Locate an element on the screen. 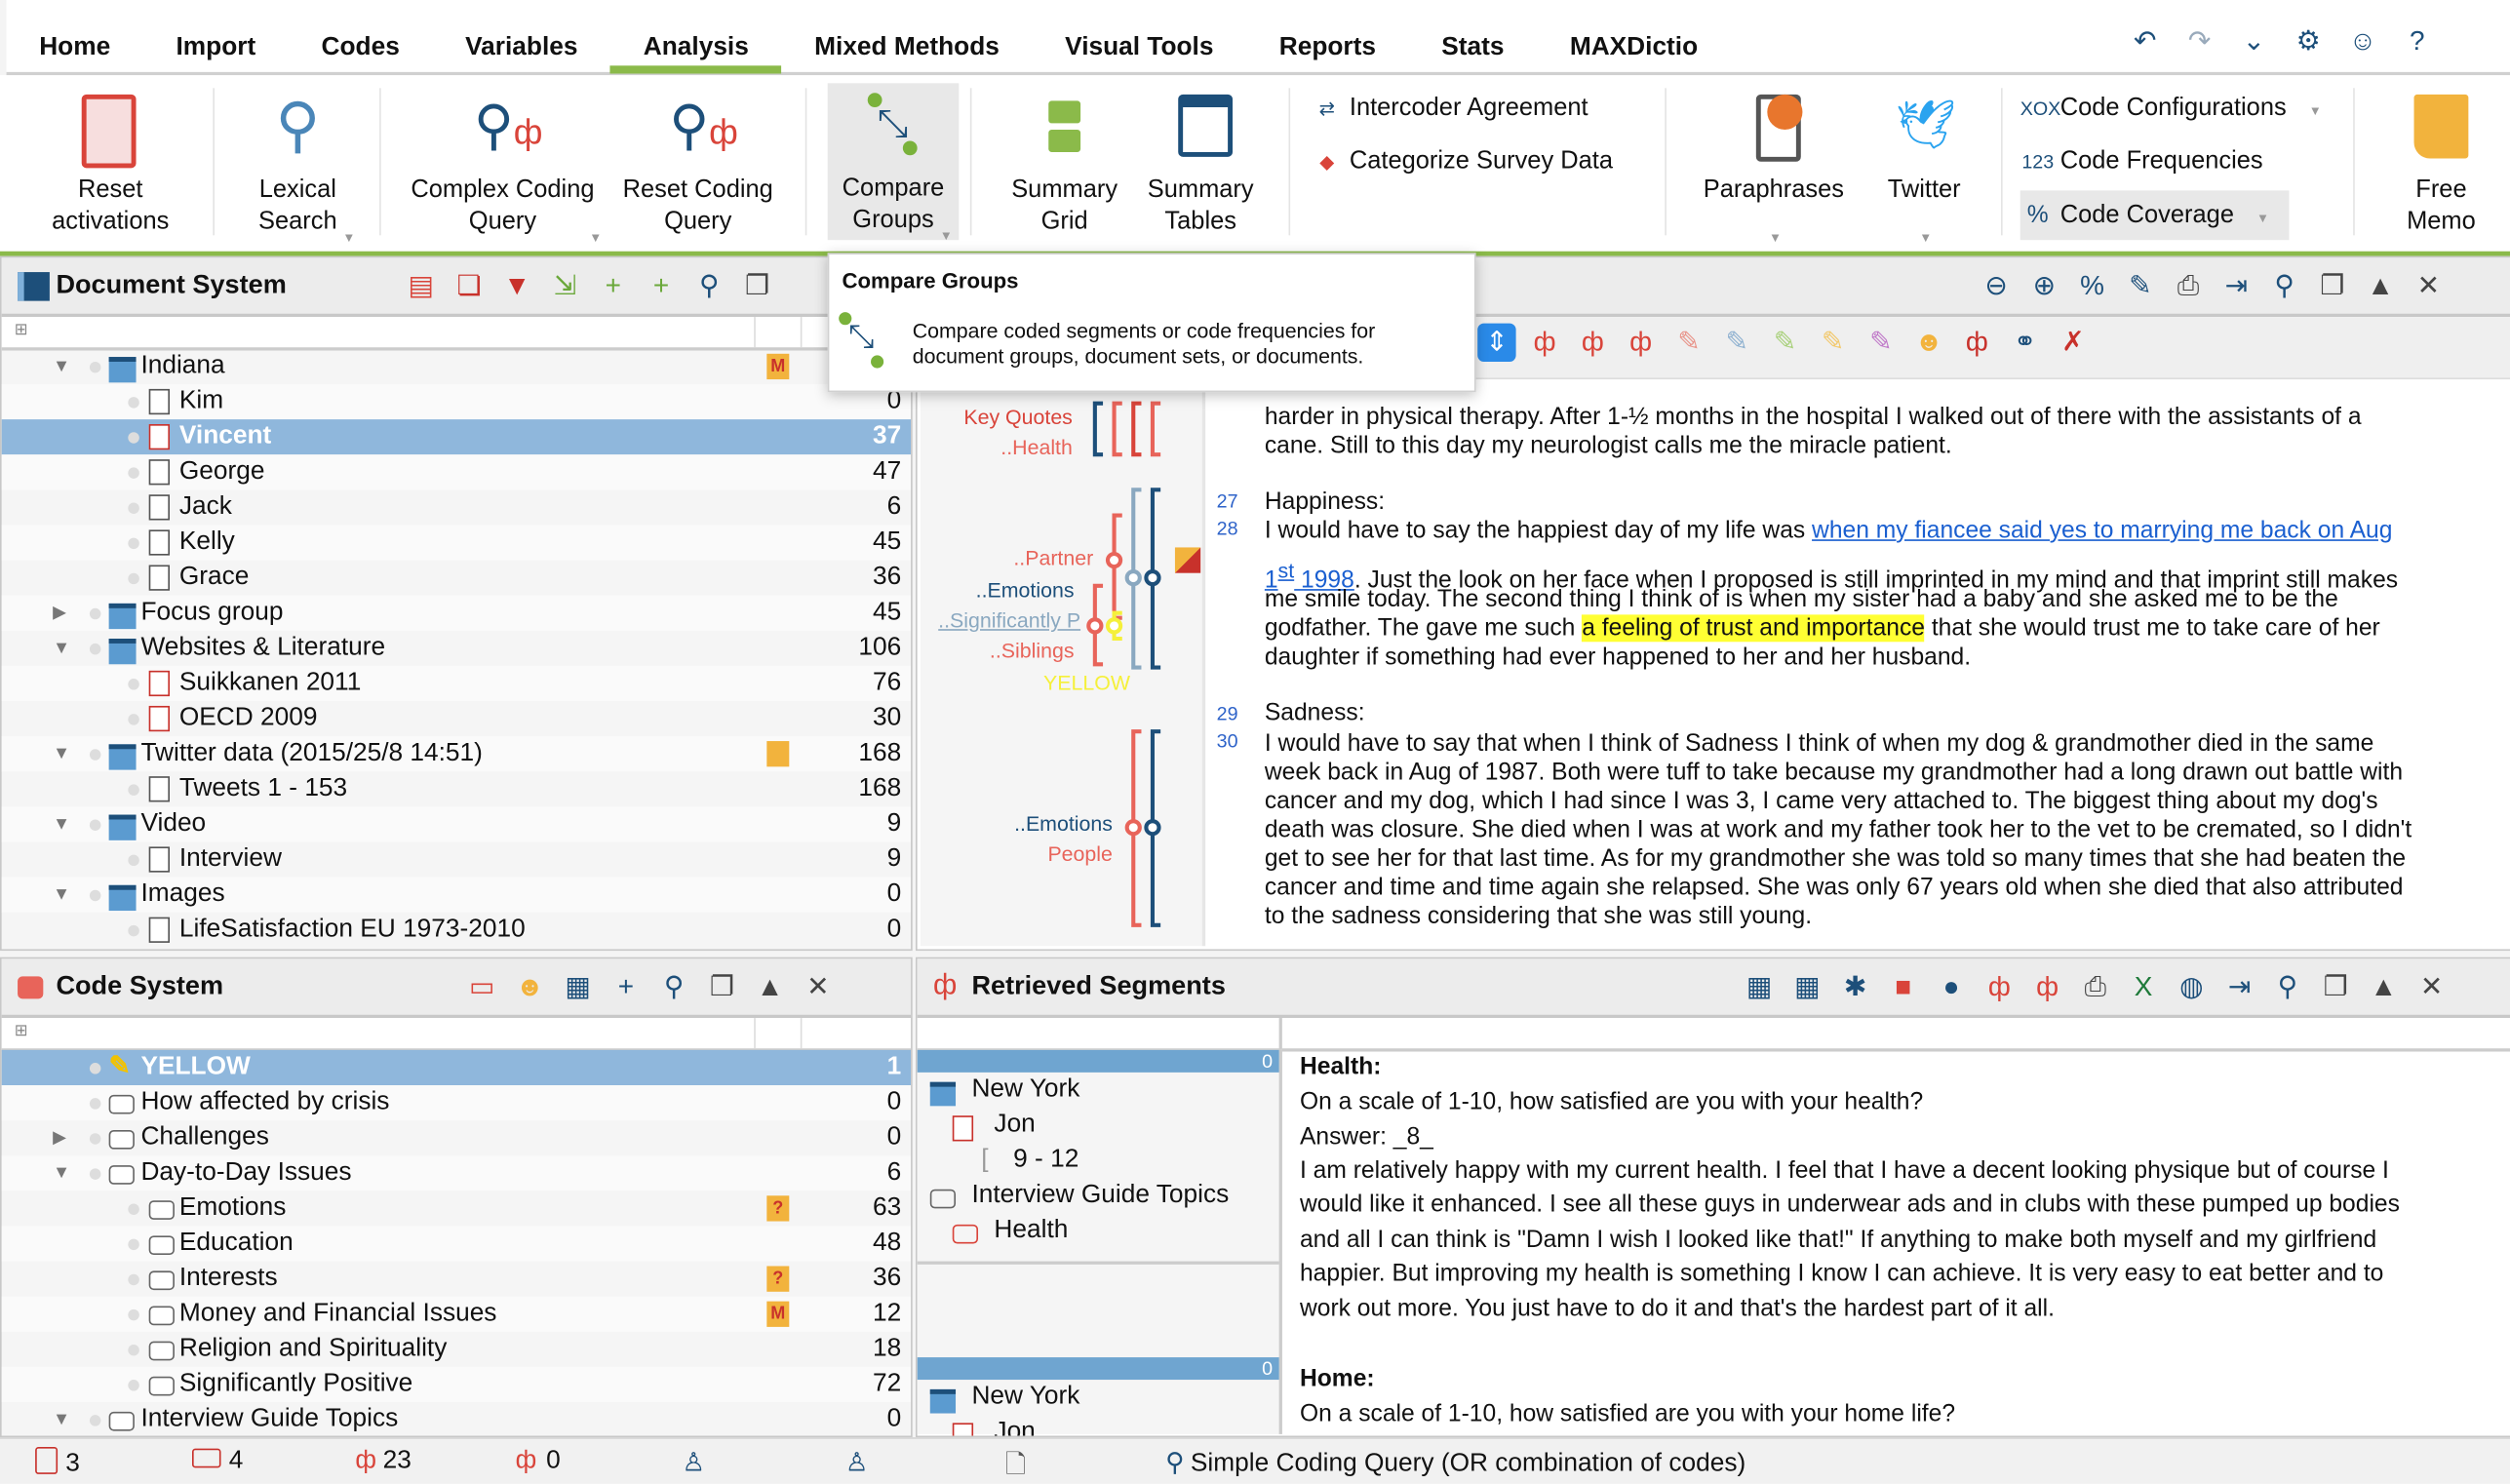 Image resolution: width=2510 pixels, height=1484 pixels. code-margin-label: ..Siblings is located at coordinates (1032, 651).